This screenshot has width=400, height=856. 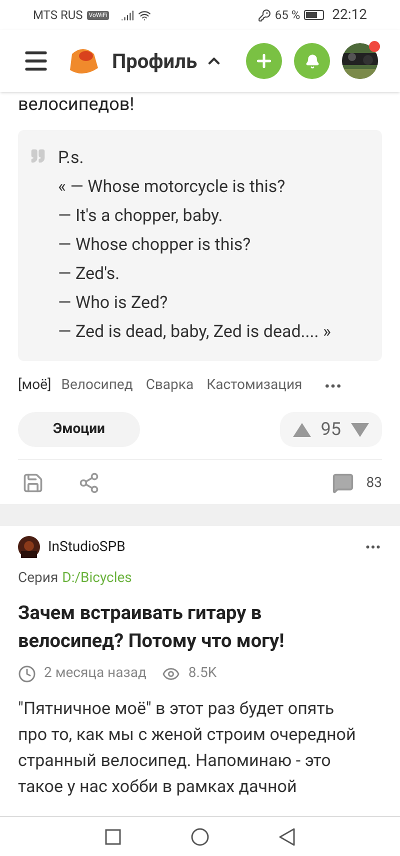 I want to click on emotions-button: Эмоции, so click(x=79, y=429).